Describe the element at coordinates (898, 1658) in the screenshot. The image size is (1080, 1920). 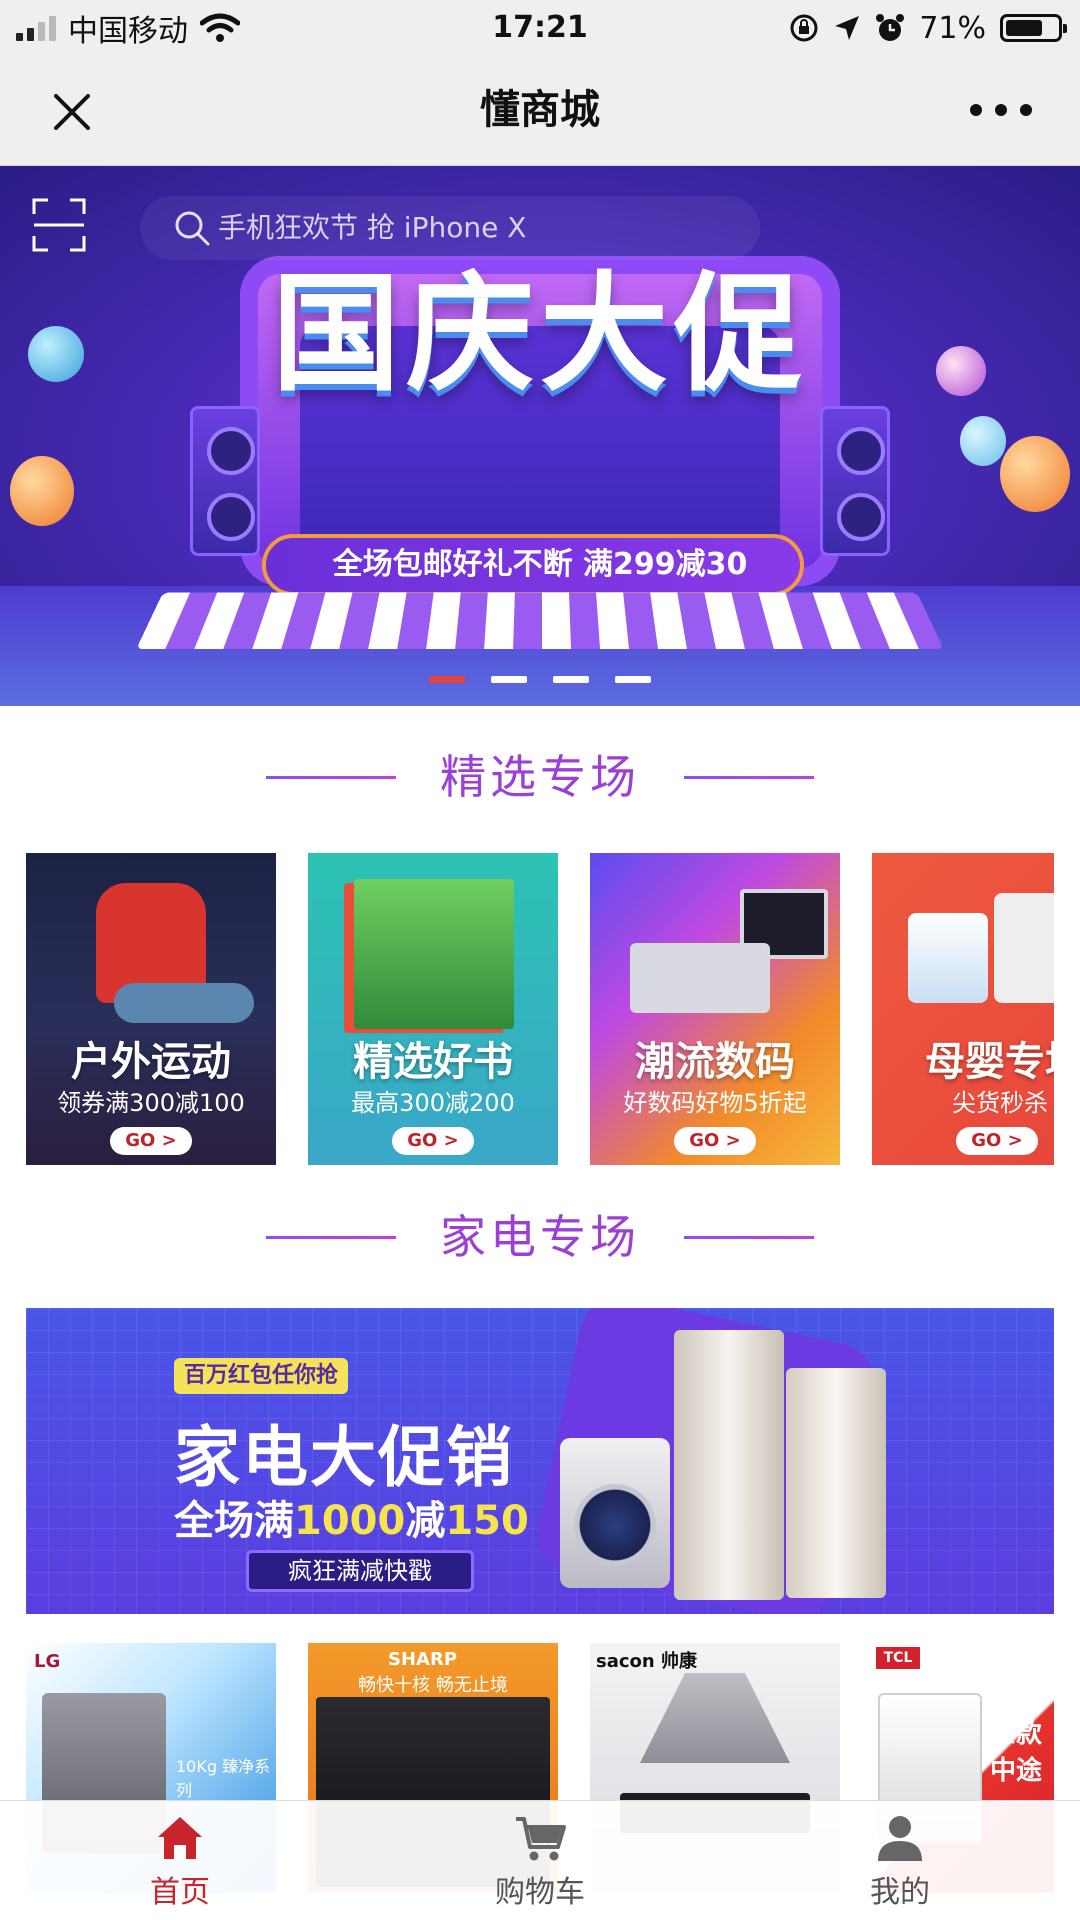
I see `tile-brand: TCL` at that location.